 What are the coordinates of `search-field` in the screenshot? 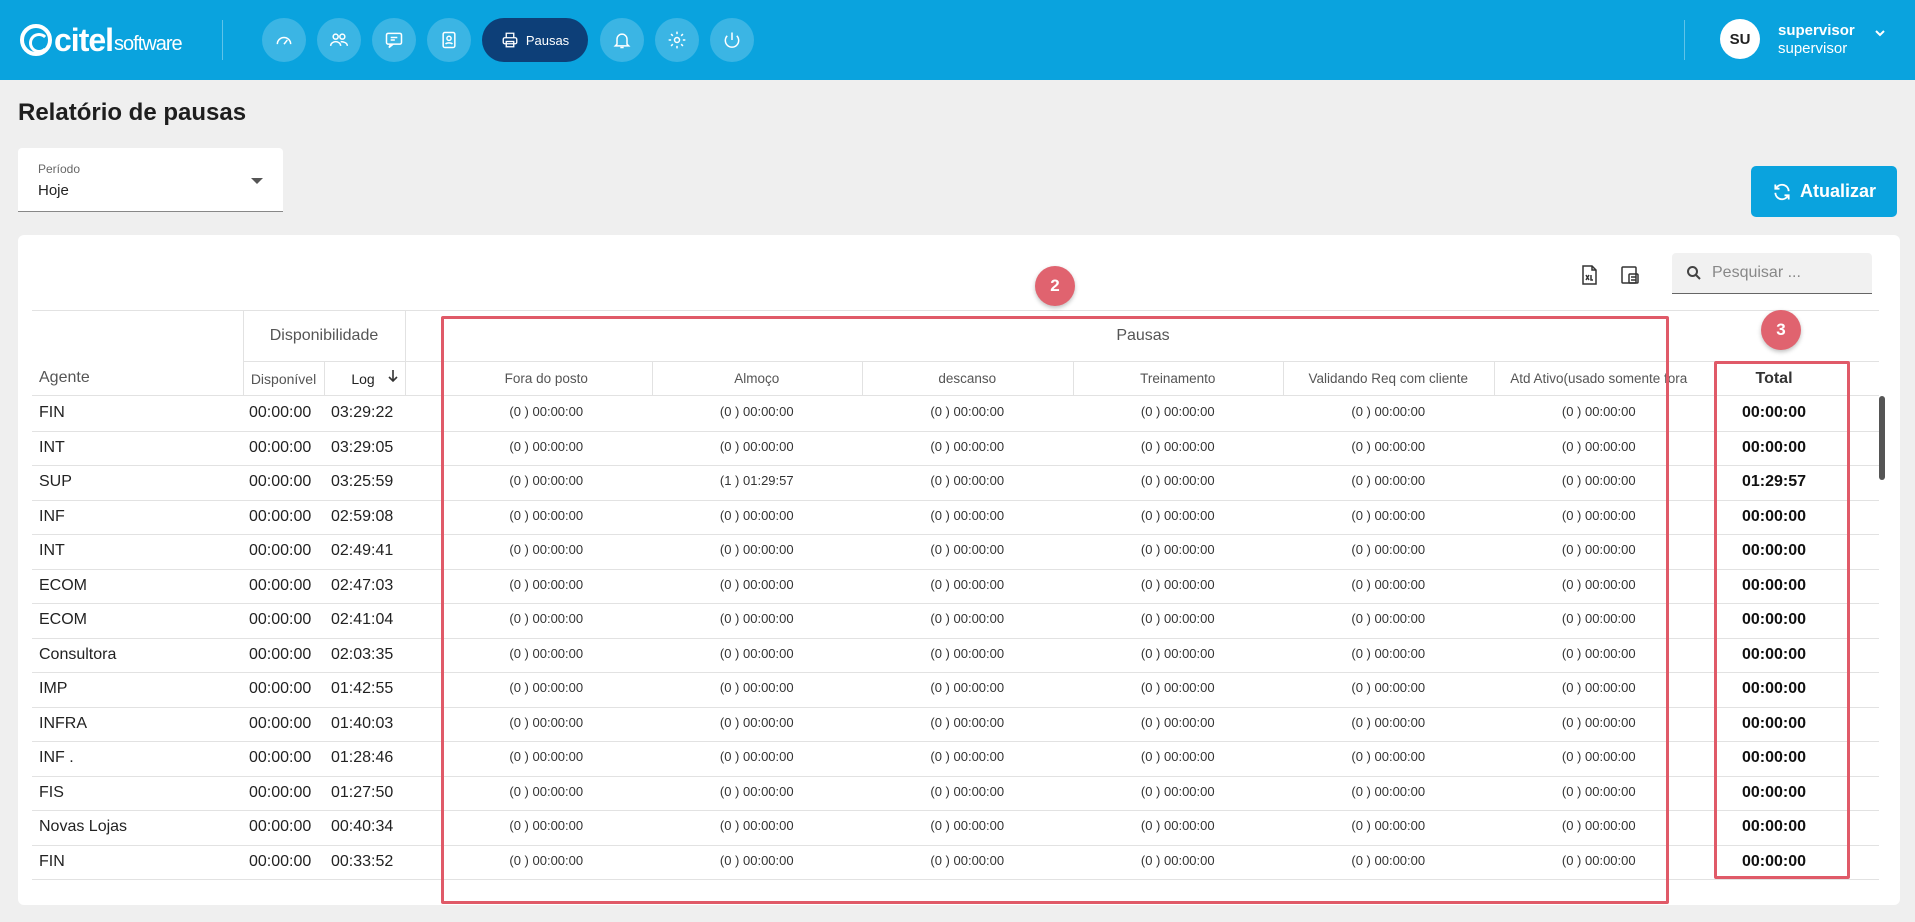 It's located at (1772, 273).